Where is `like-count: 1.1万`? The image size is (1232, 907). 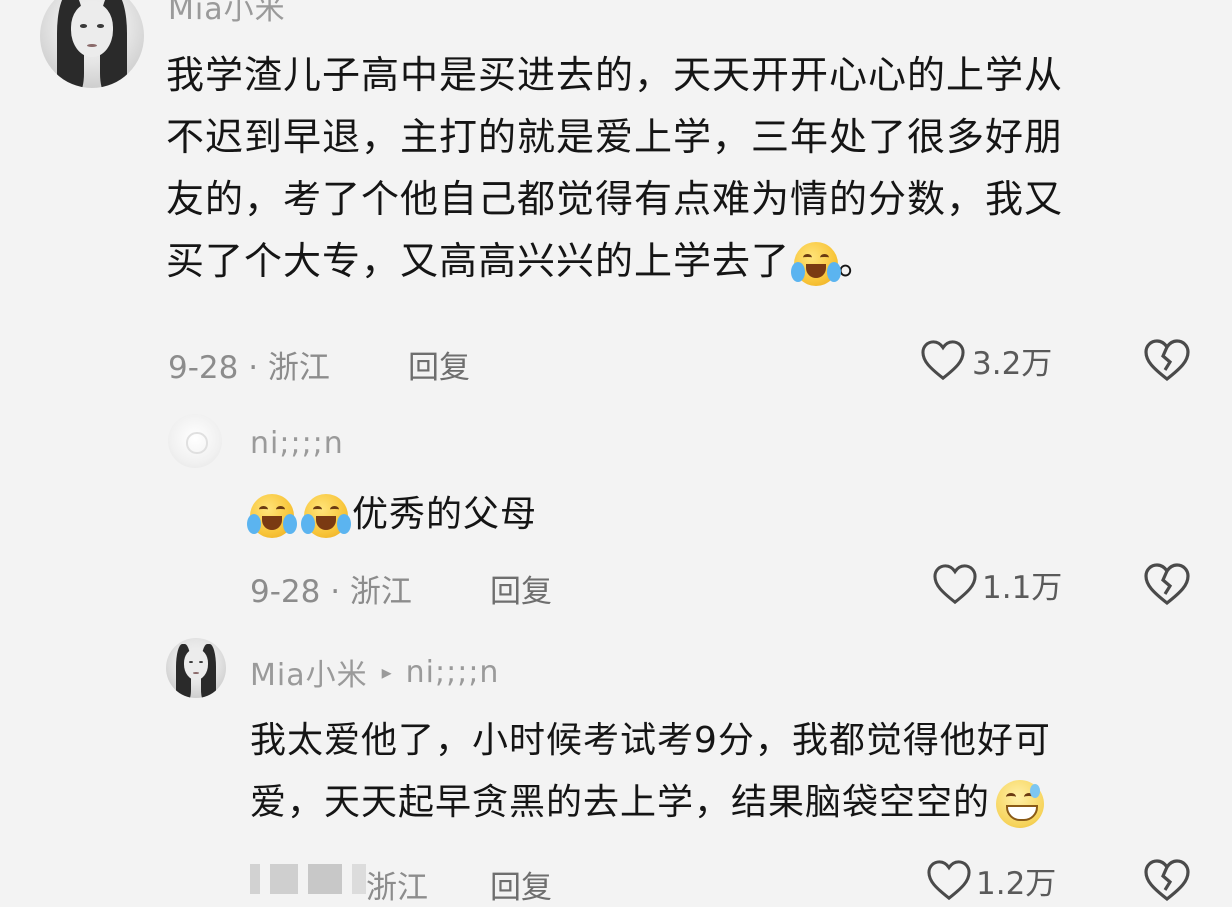
like-count: 1.1万 is located at coordinates (1022, 587).